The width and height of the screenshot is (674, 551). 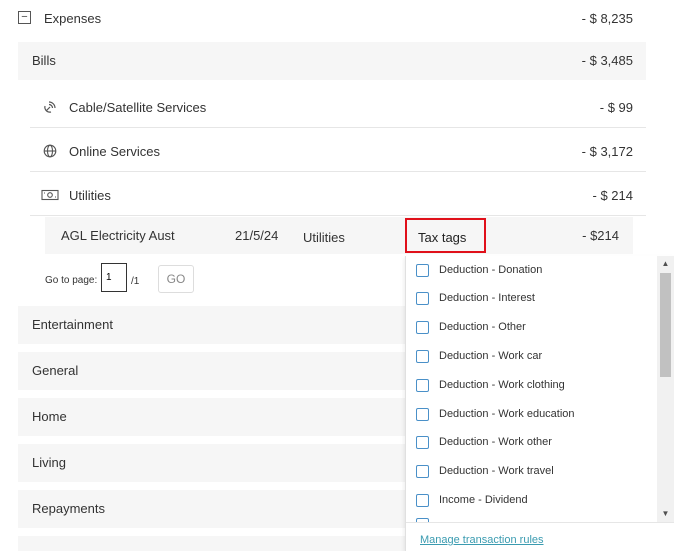 I want to click on expenses-collapse-toggle: −, so click(x=24, y=17).